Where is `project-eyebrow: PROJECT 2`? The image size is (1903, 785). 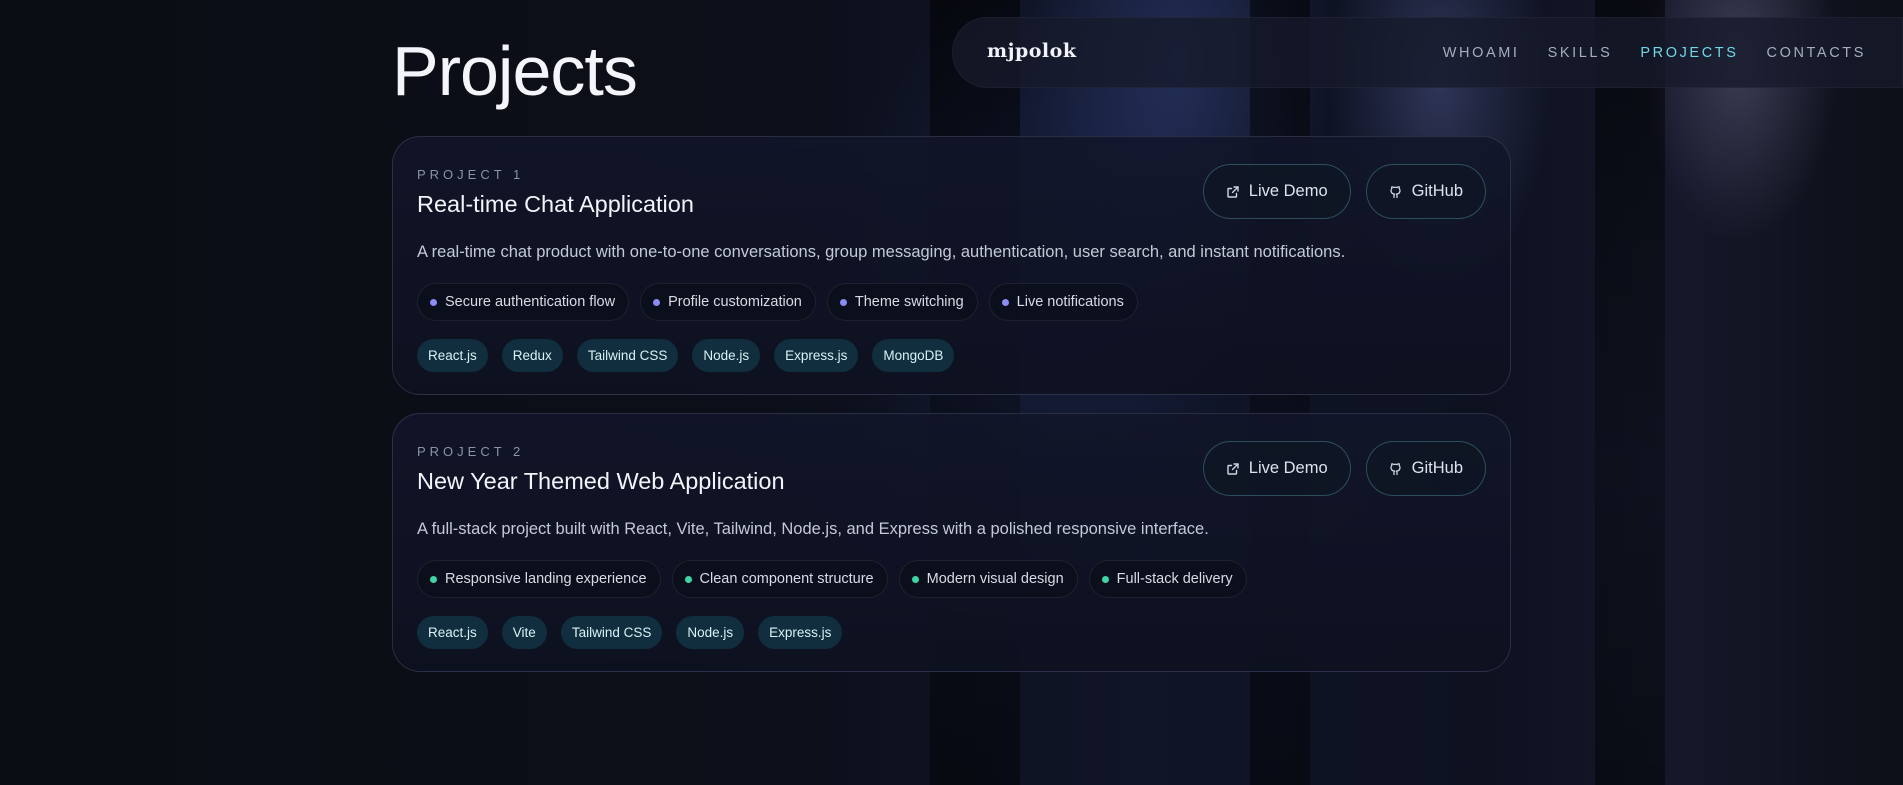 project-eyebrow: PROJECT 2 is located at coordinates (471, 451).